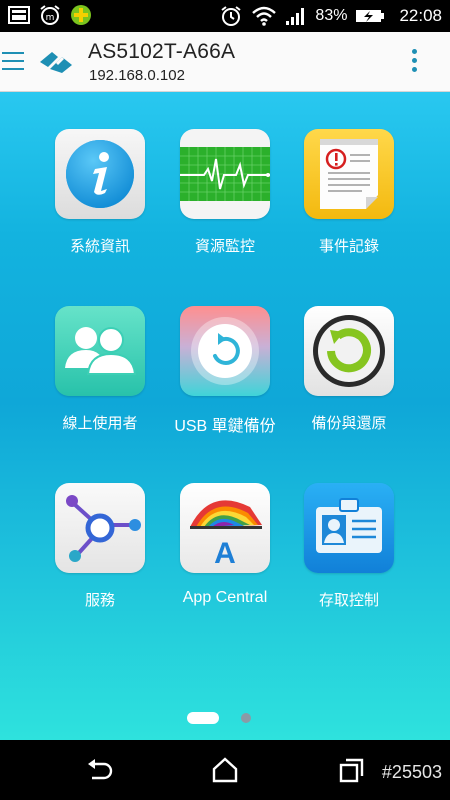 The width and height of the screenshot is (450, 800). What do you see at coordinates (19, 15) in the screenshot?
I see `screenshot-icon` at bounding box center [19, 15].